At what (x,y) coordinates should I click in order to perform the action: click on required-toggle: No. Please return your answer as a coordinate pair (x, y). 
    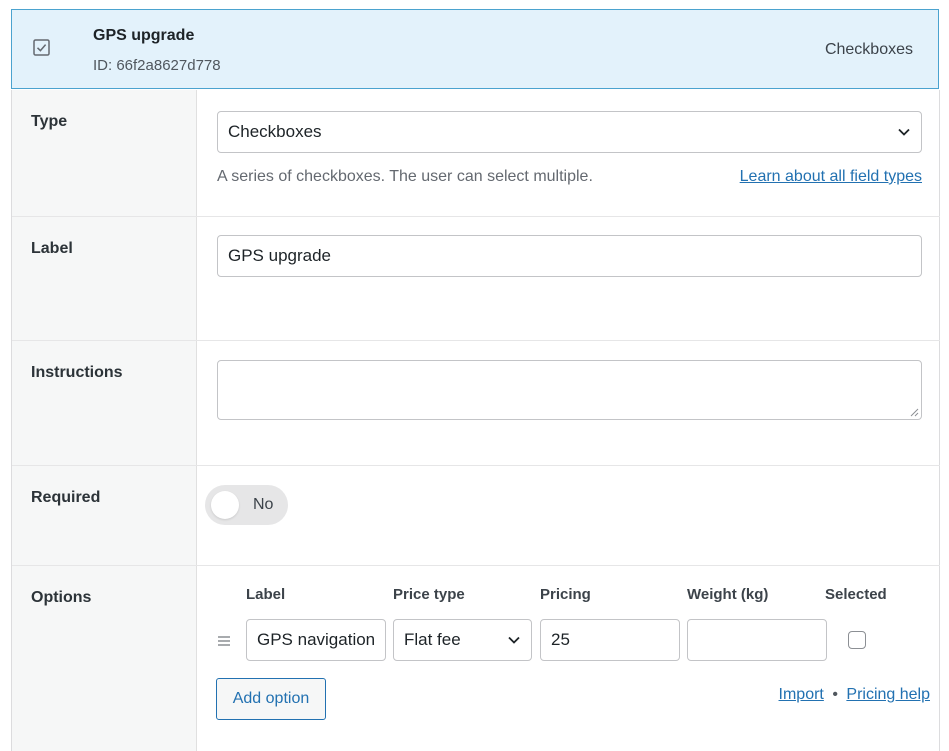
    Looking at the image, I should click on (246, 505).